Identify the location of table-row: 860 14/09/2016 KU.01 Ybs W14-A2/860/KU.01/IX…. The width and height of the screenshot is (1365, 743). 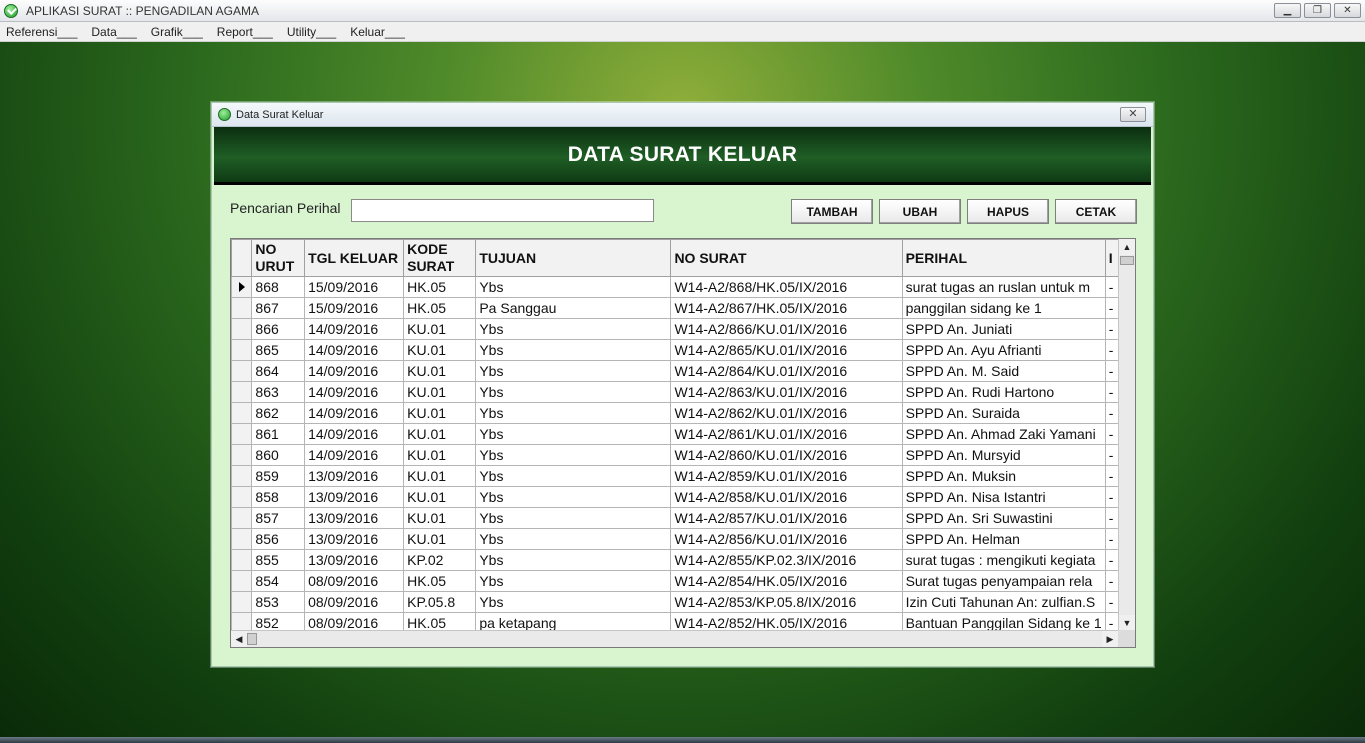
(683, 455).